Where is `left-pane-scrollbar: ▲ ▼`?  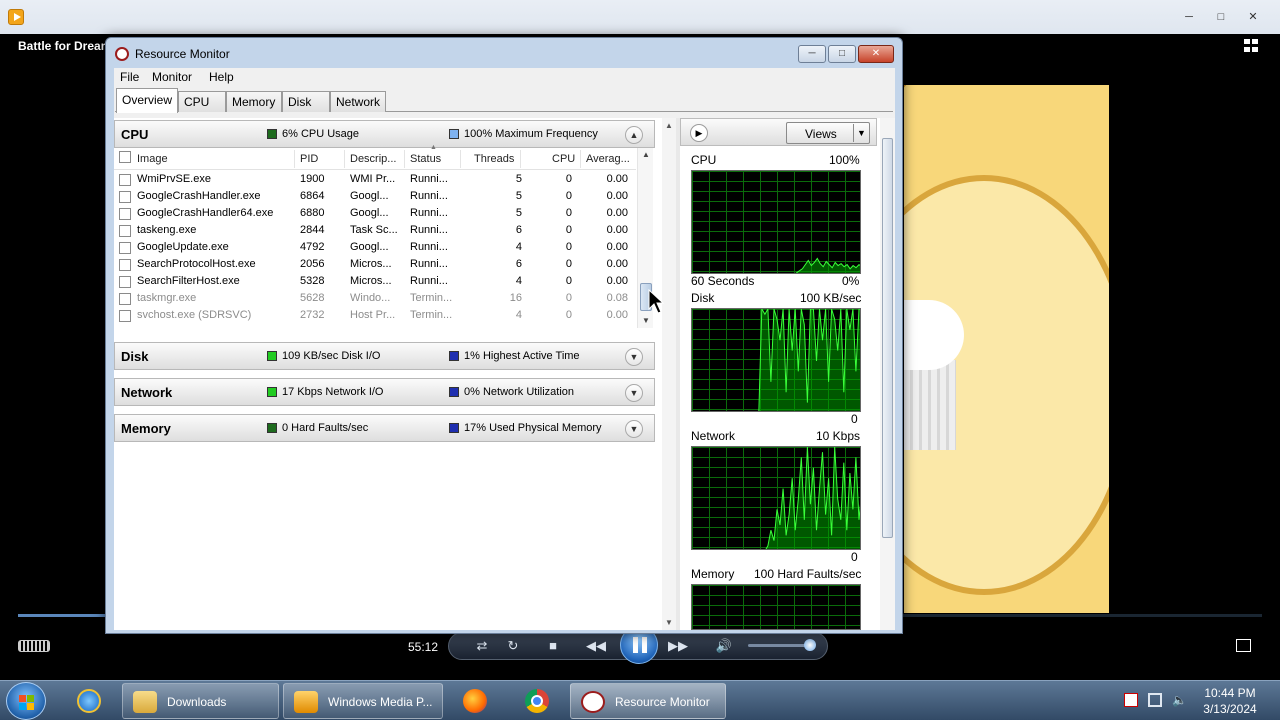 left-pane-scrollbar: ▲ ▼ is located at coordinates (669, 374).